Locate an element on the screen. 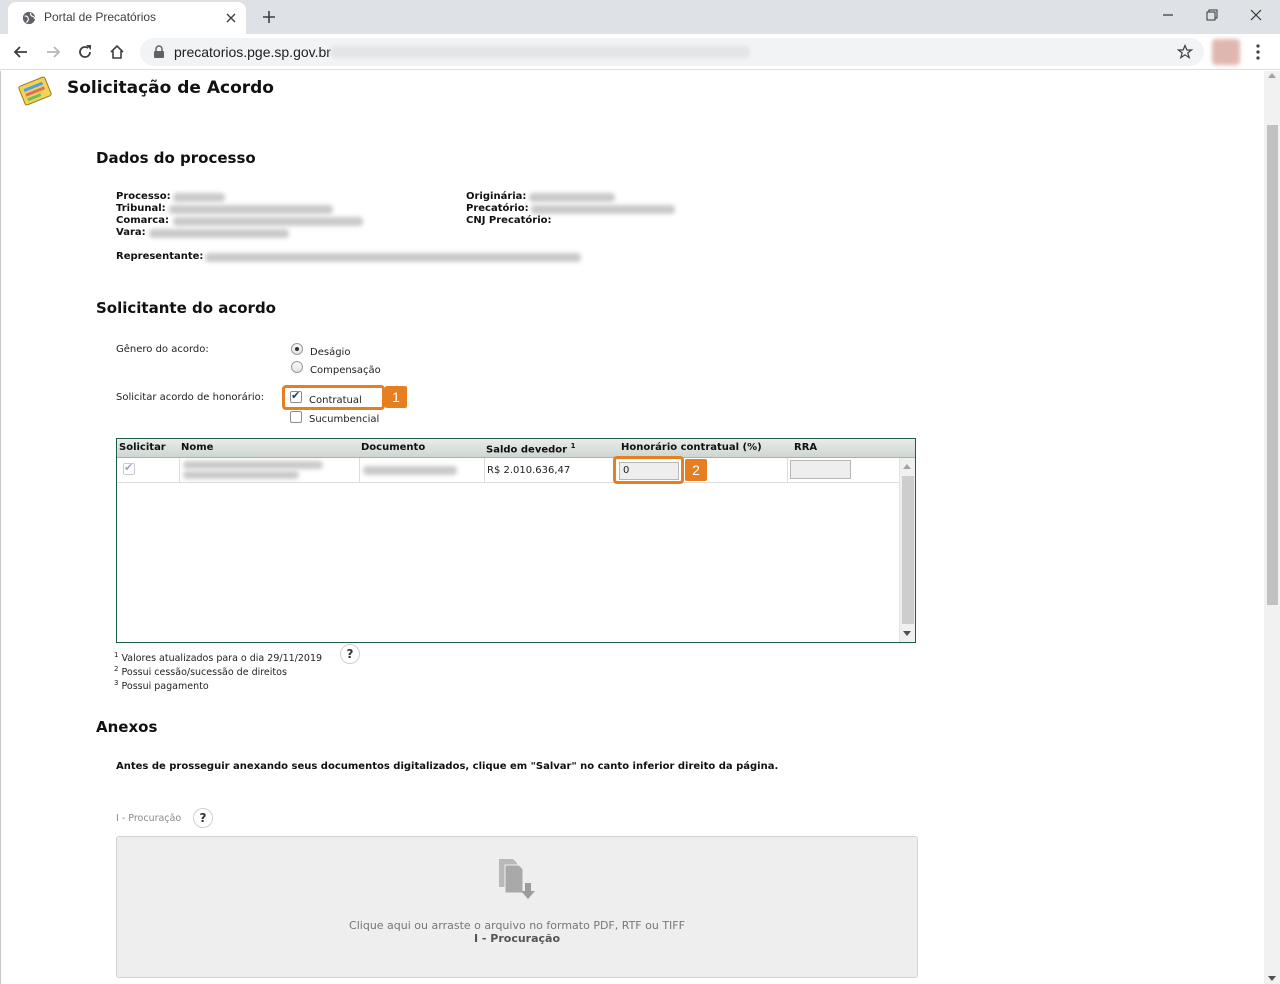  row-documento-redacted is located at coordinates (410, 470).